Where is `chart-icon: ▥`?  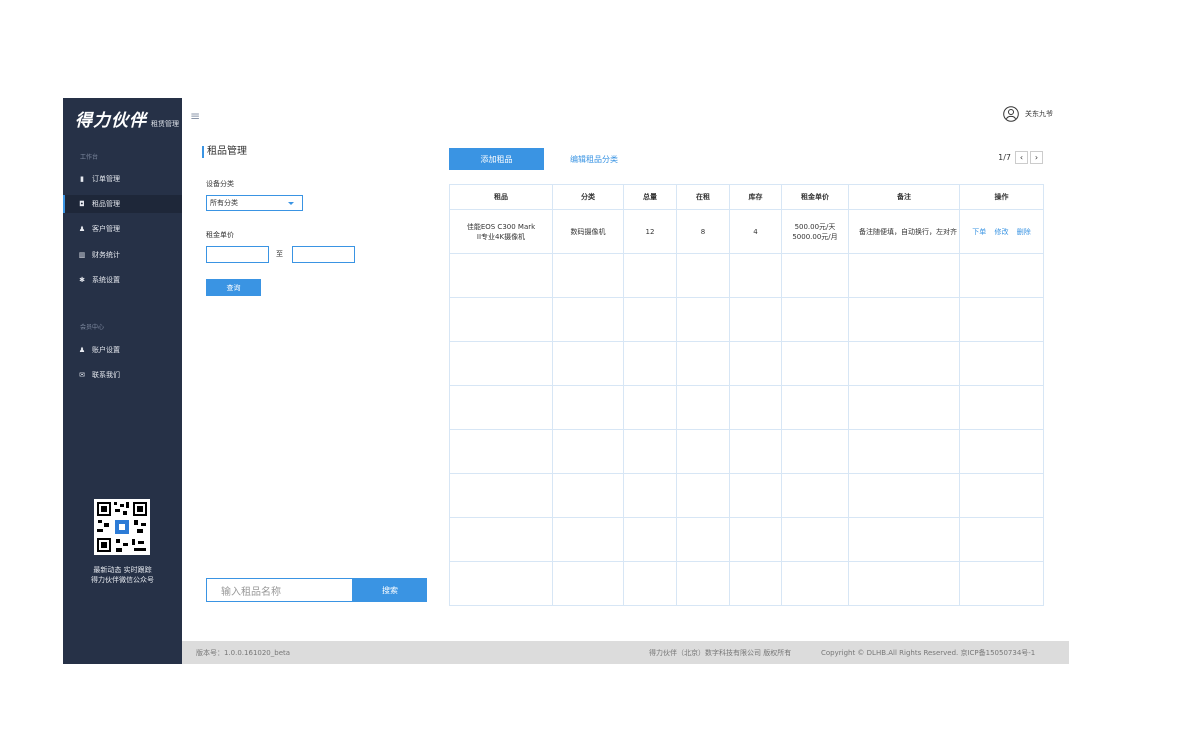 chart-icon: ▥ is located at coordinates (82, 255).